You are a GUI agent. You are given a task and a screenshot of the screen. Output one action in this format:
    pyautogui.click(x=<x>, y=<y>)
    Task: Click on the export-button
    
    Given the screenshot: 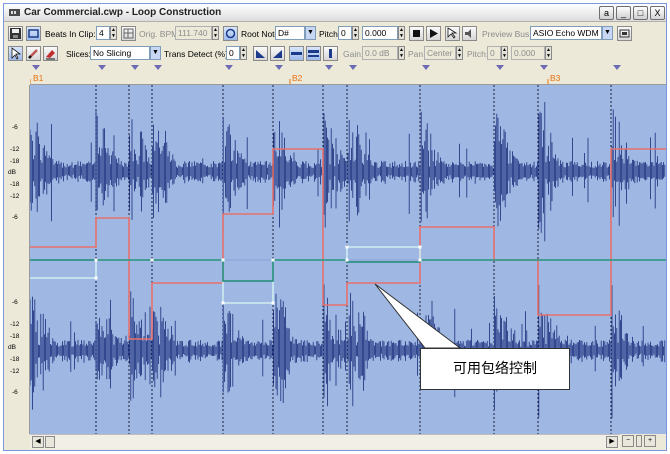 What is the action you would take?
    pyautogui.click(x=624, y=33)
    